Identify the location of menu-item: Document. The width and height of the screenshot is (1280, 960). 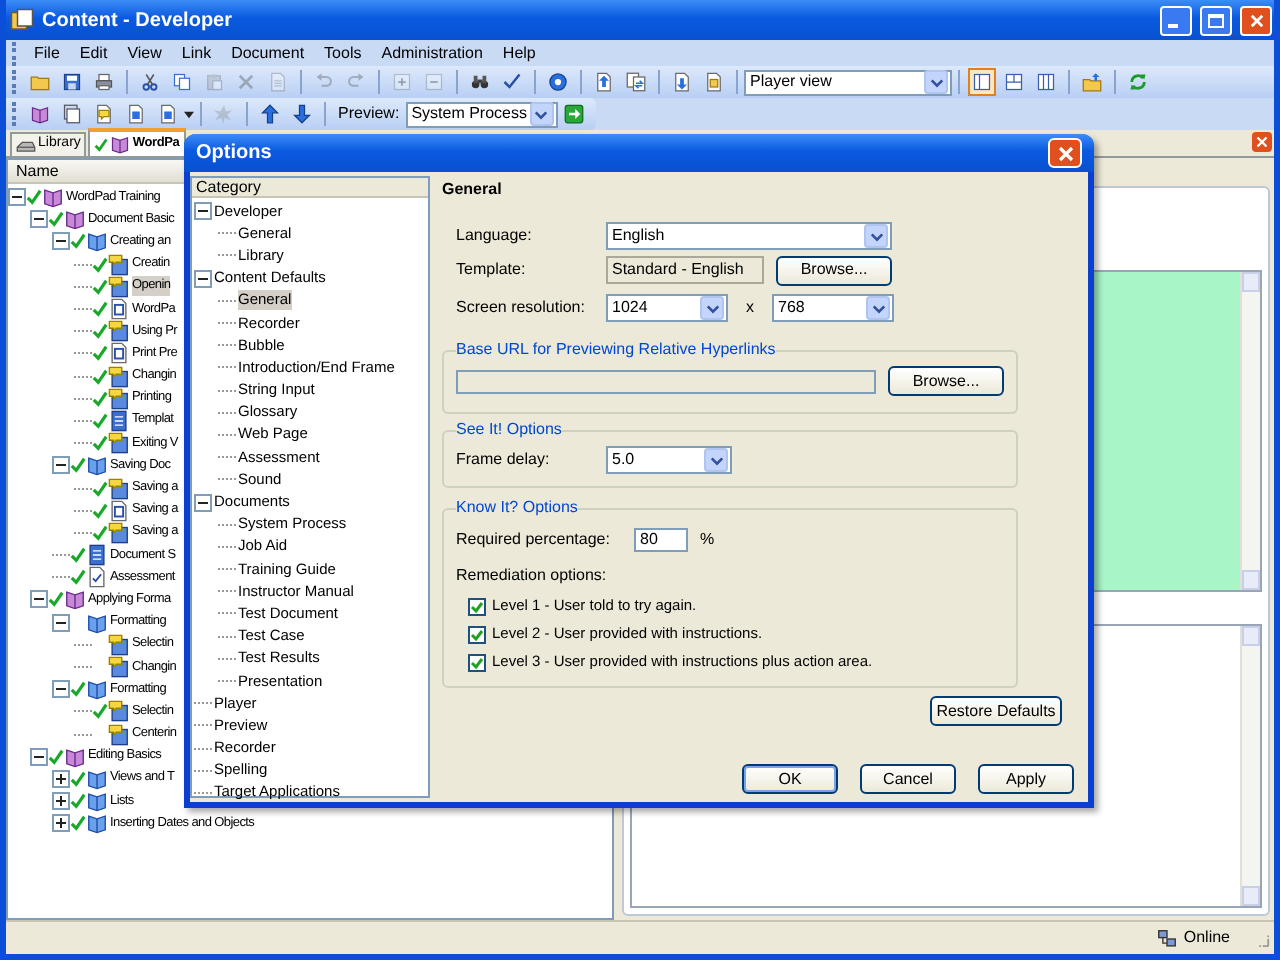
(268, 53).